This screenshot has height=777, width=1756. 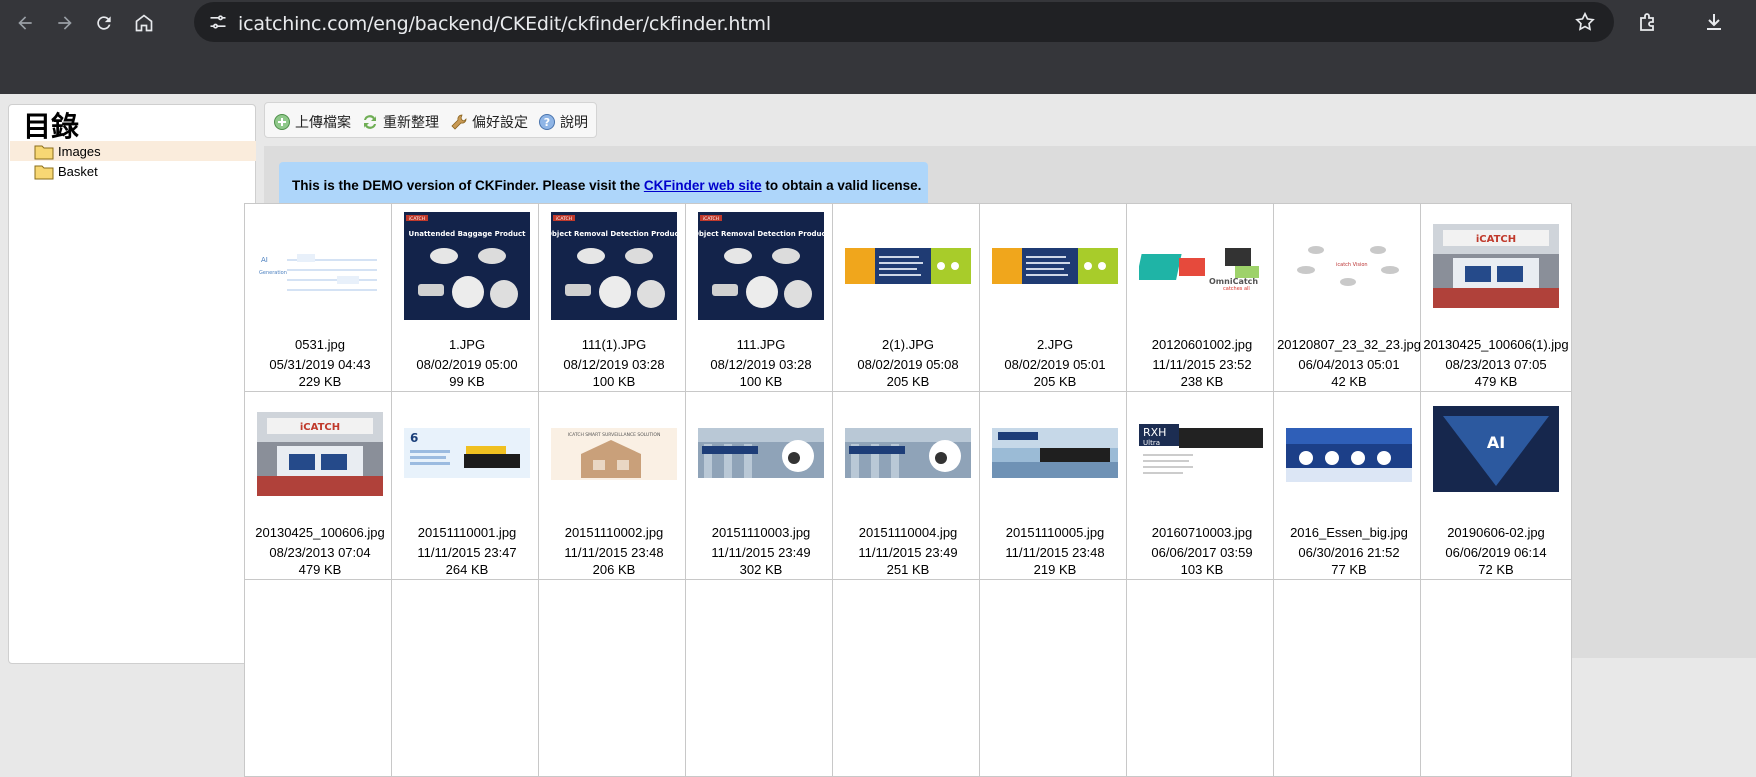 I want to click on thumbnail-image: RXH Ultra, so click(x=1202, y=454).